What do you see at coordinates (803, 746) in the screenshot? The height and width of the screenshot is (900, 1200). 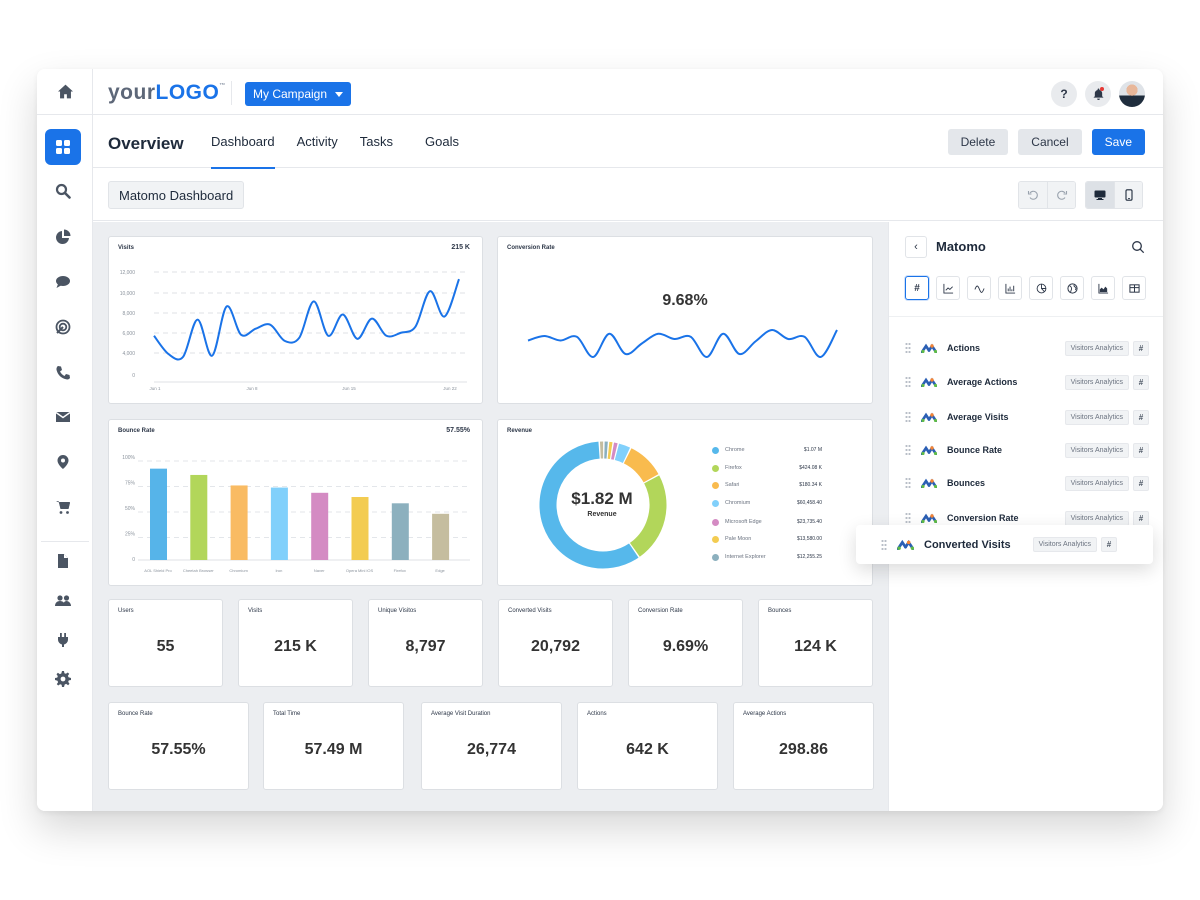 I see `stat-card: Average Actions 298.86` at bounding box center [803, 746].